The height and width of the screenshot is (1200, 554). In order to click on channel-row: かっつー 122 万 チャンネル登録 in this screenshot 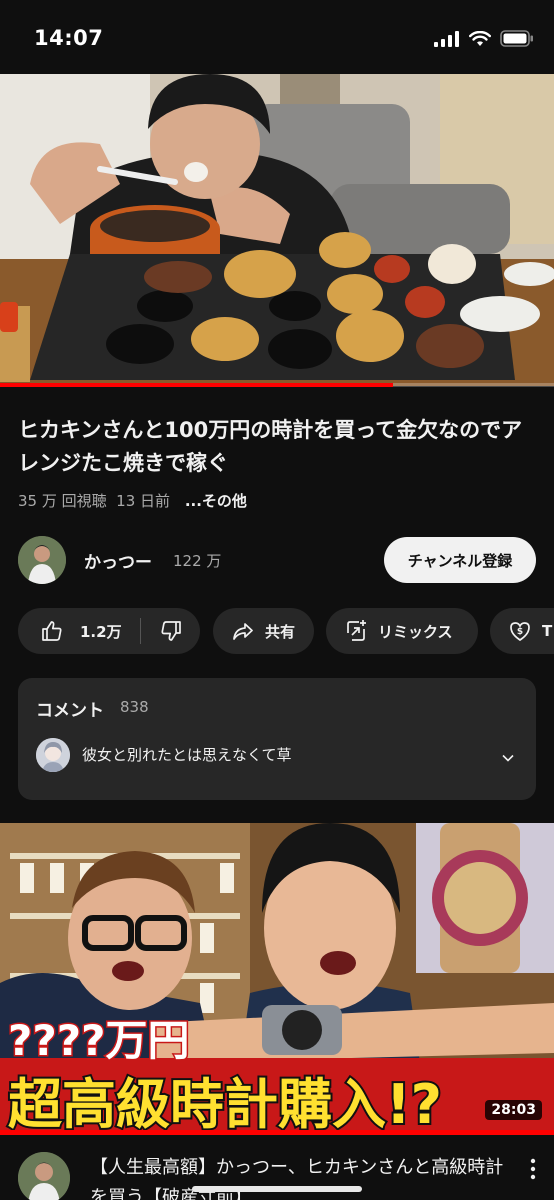, I will do `click(277, 560)`.